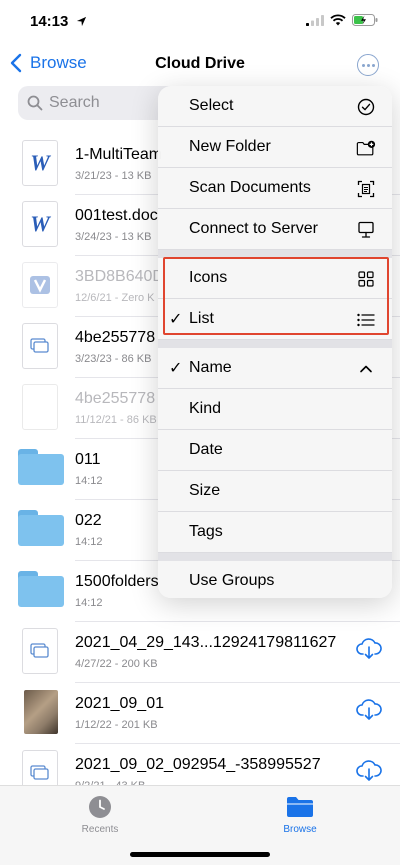 The image size is (400, 865). I want to click on file-row: 2021_09_01 1/12/22 - 201 KB, so click(200, 713).